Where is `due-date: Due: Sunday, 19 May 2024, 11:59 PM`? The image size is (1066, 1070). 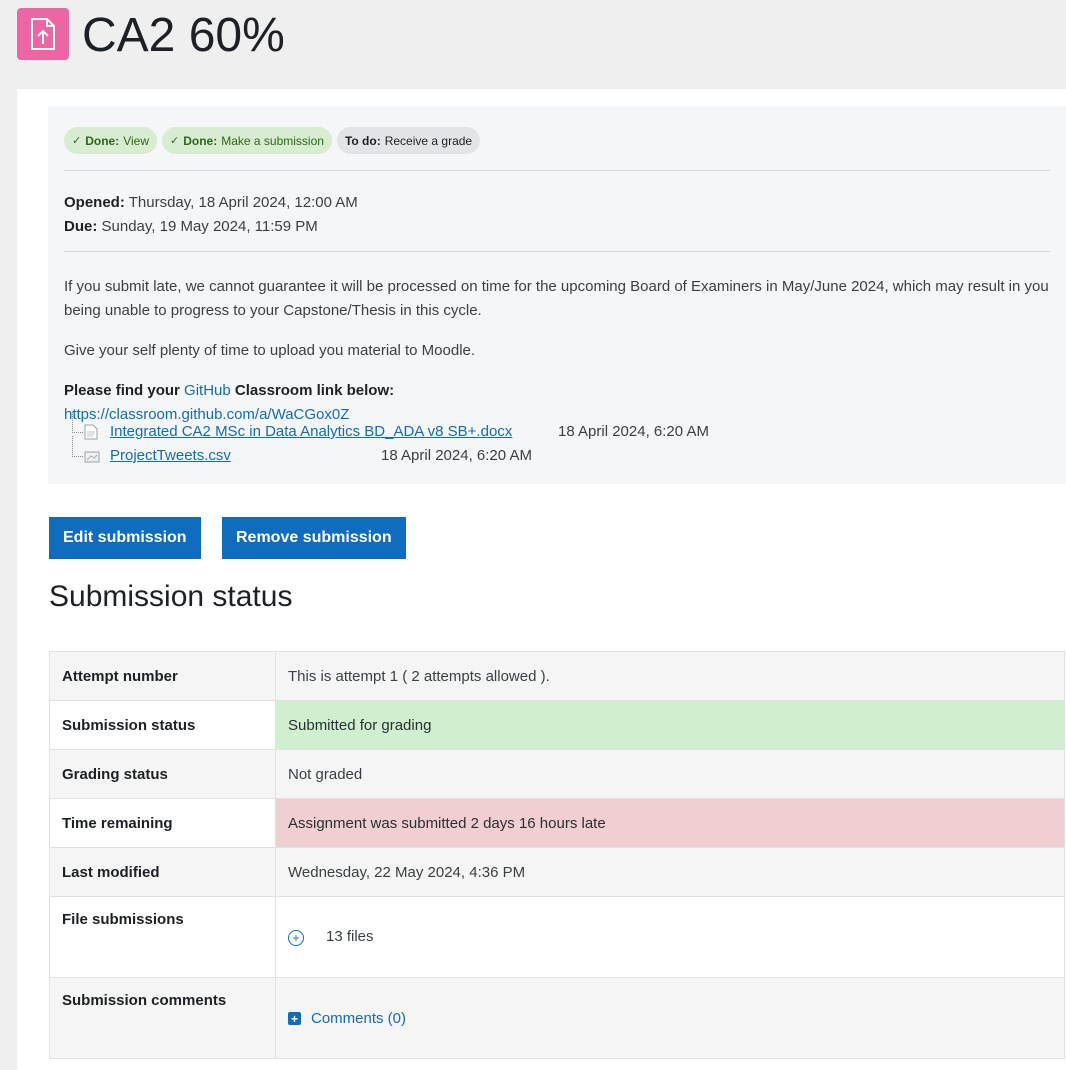
due-date: Due: Sunday, 19 May 2024, 11:59 PM is located at coordinates (191, 226).